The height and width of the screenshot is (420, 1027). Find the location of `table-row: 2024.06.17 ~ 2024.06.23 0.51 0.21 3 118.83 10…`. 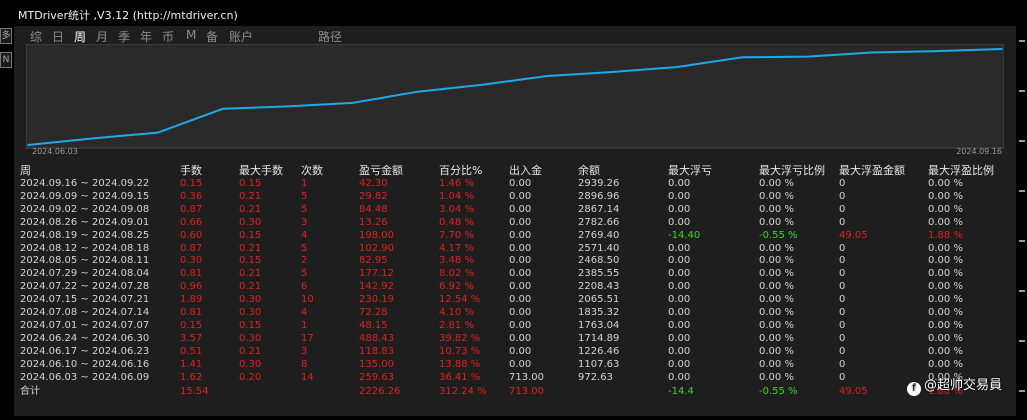

table-row: 2024.06.17 ~ 2024.06.23 0.51 0.21 3 118.83 10… is located at coordinates (512, 352).